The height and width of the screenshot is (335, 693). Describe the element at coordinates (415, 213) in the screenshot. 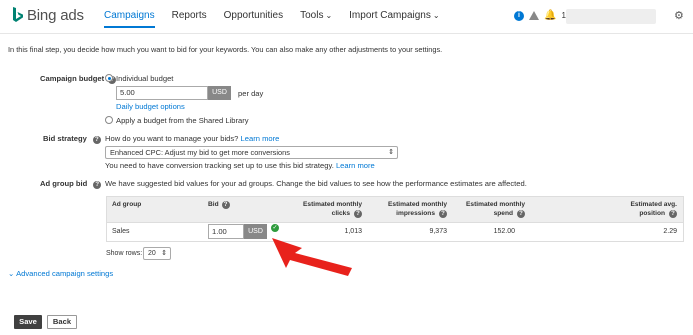

I see `col-impressions-l2-text: impressions` at that location.